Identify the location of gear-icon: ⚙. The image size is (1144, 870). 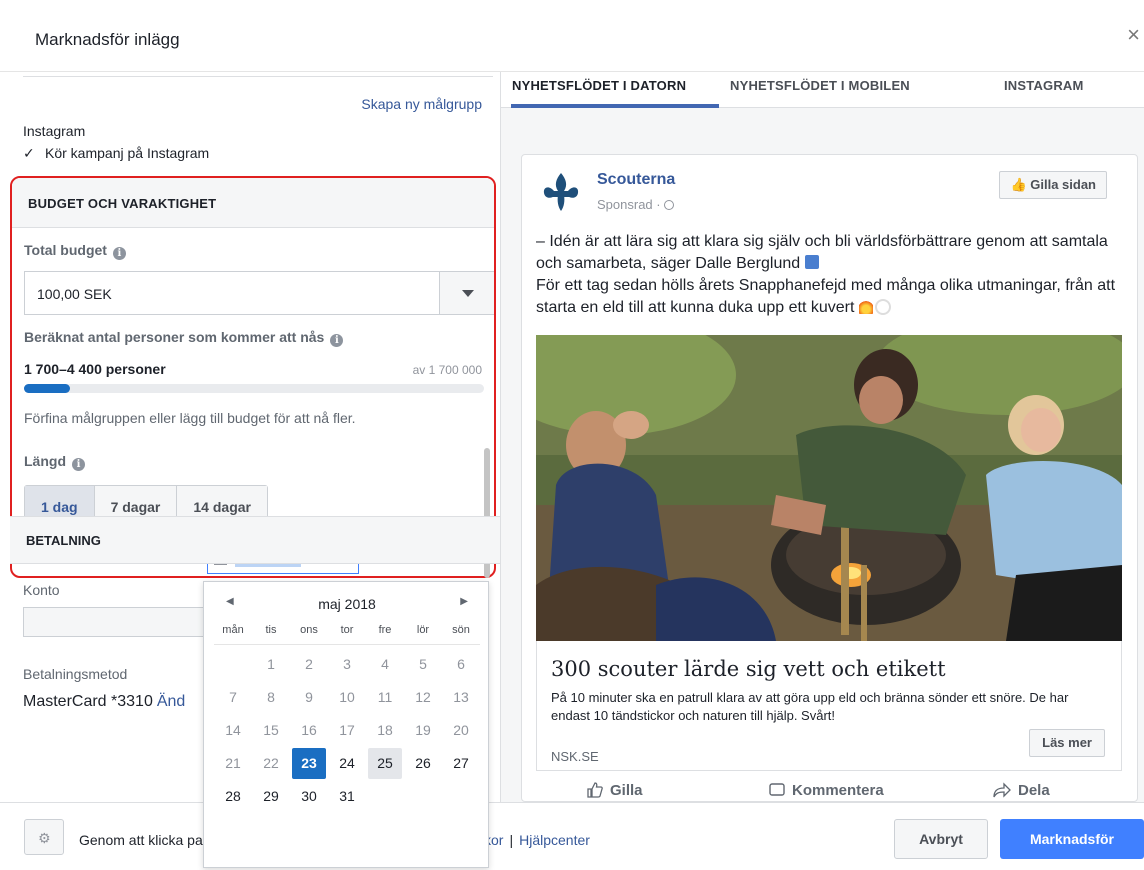
(44, 838).